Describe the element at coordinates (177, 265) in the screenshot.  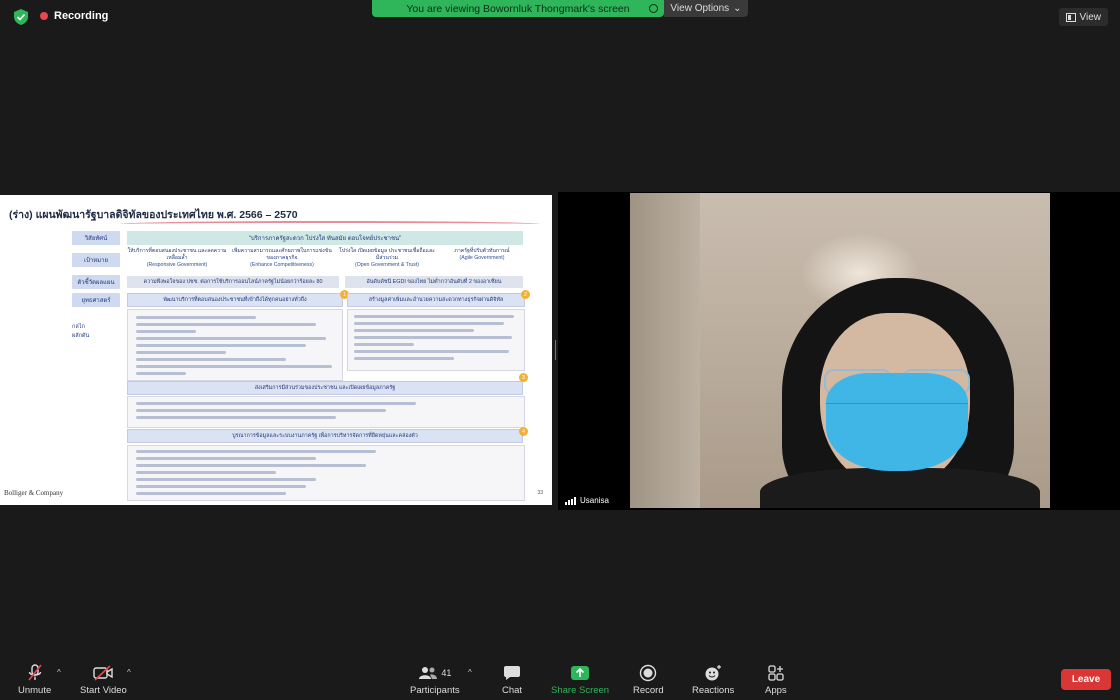
I see `goal-en: (Responsive Government)` at that location.